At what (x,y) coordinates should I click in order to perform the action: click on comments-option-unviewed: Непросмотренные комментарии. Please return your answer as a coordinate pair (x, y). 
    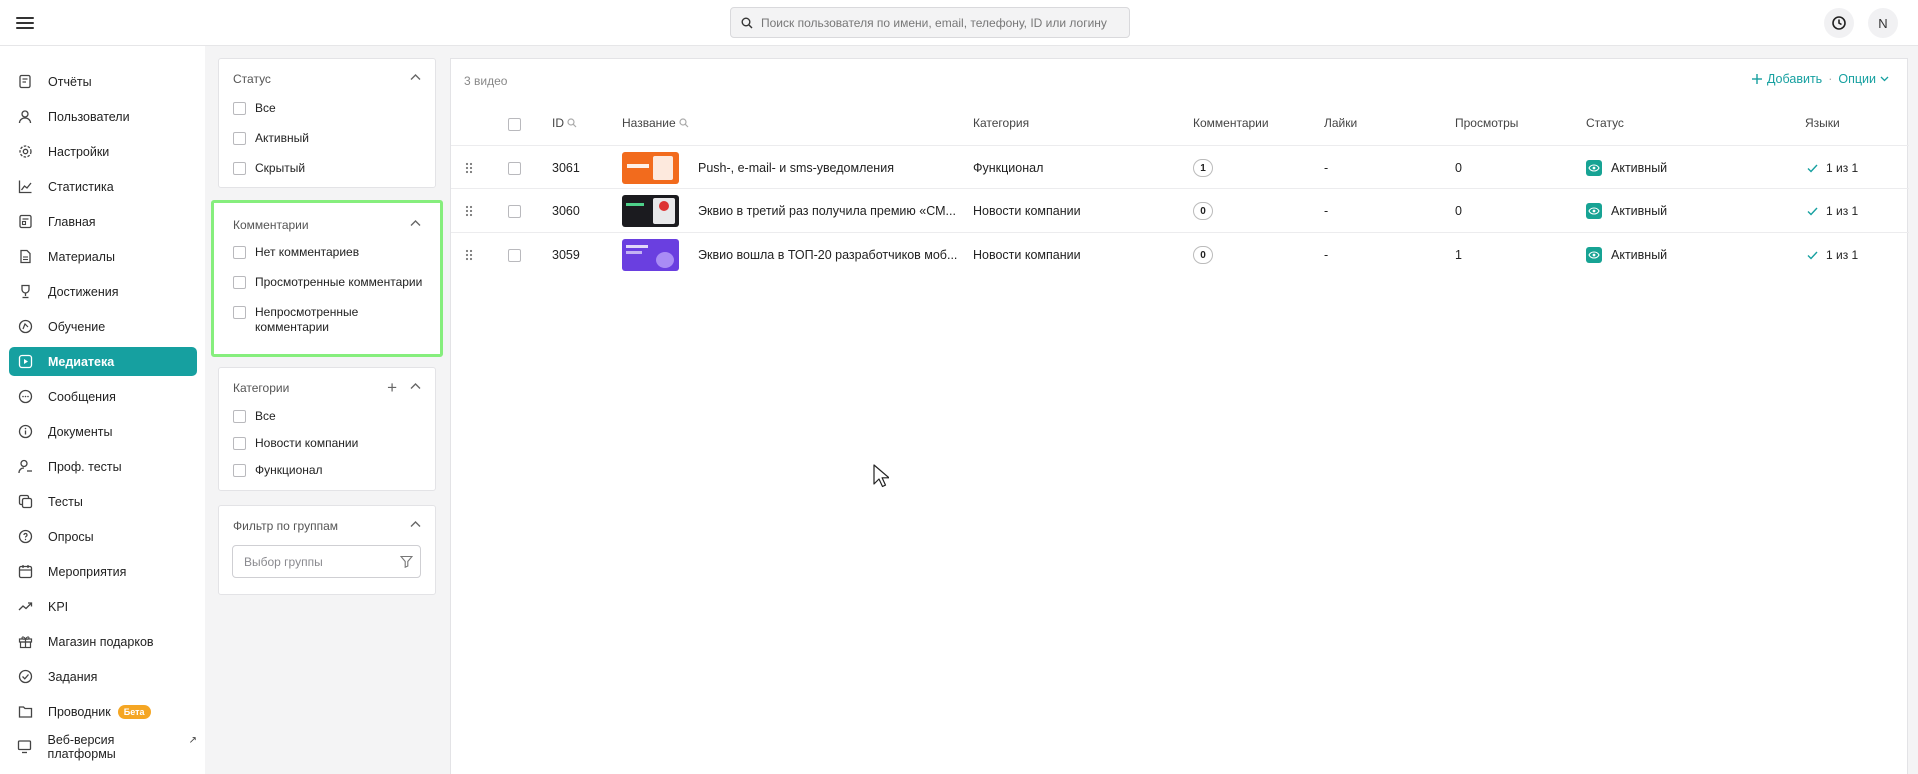
    Looking at the image, I should click on (298, 320).